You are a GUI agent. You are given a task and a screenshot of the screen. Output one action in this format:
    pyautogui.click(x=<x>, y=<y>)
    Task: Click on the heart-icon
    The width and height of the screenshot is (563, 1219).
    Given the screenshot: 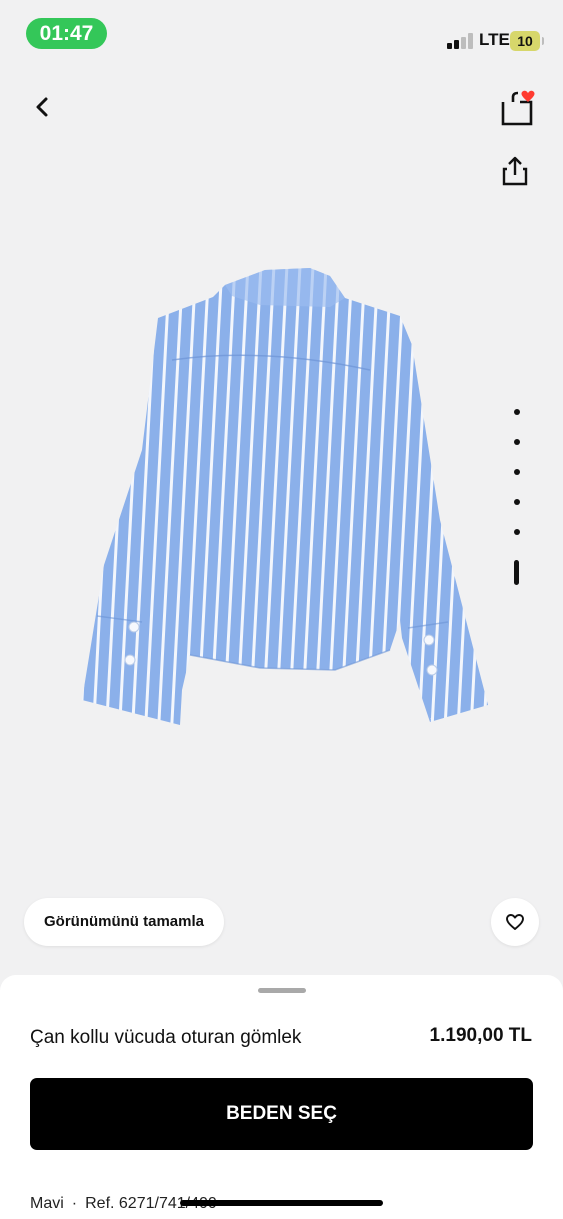 What is the action you would take?
    pyautogui.click(x=515, y=922)
    